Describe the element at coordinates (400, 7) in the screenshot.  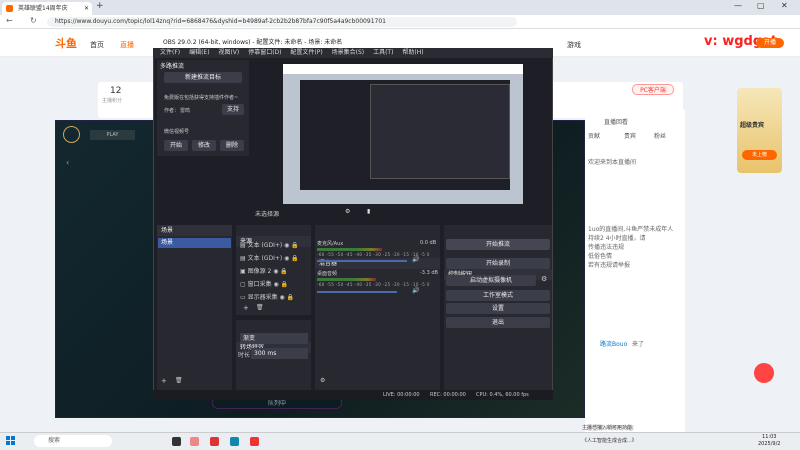
I see `browser-tab-bar` at that location.